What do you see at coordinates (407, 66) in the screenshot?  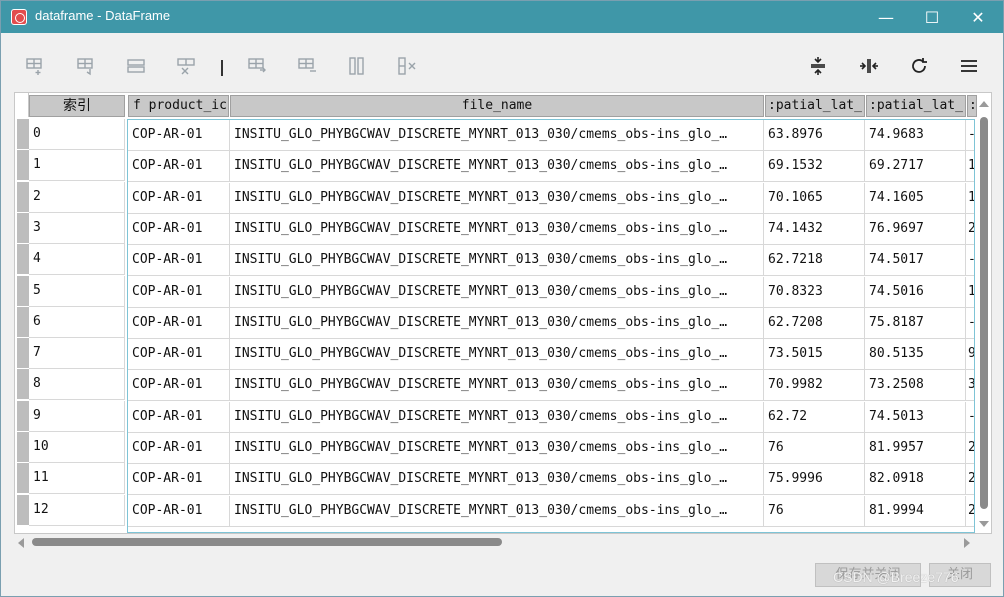 I see `delete-column-icon` at bounding box center [407, 66].